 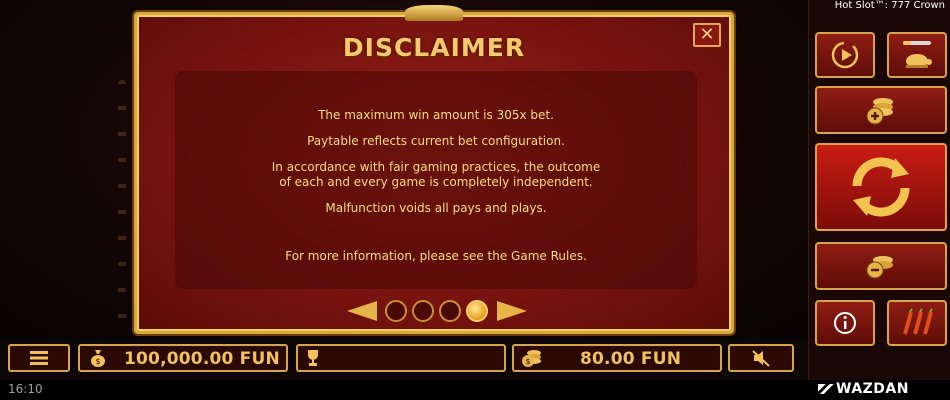 I want to click on page-navigation, so click(x=434, y=311).